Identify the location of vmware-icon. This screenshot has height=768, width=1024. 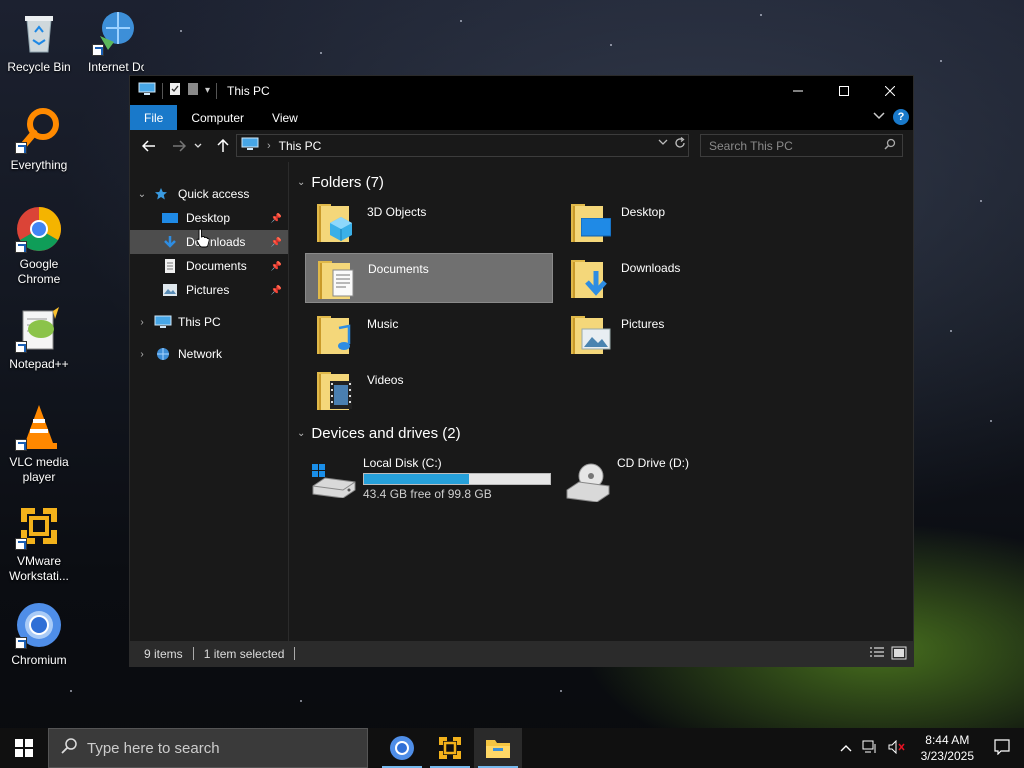
(39, 526).